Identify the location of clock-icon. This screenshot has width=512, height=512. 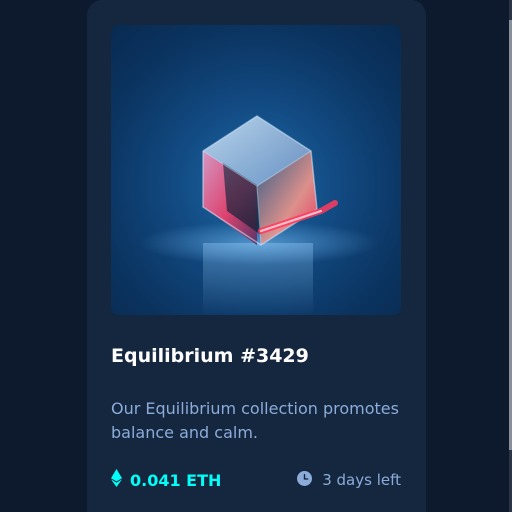
(305, 480).